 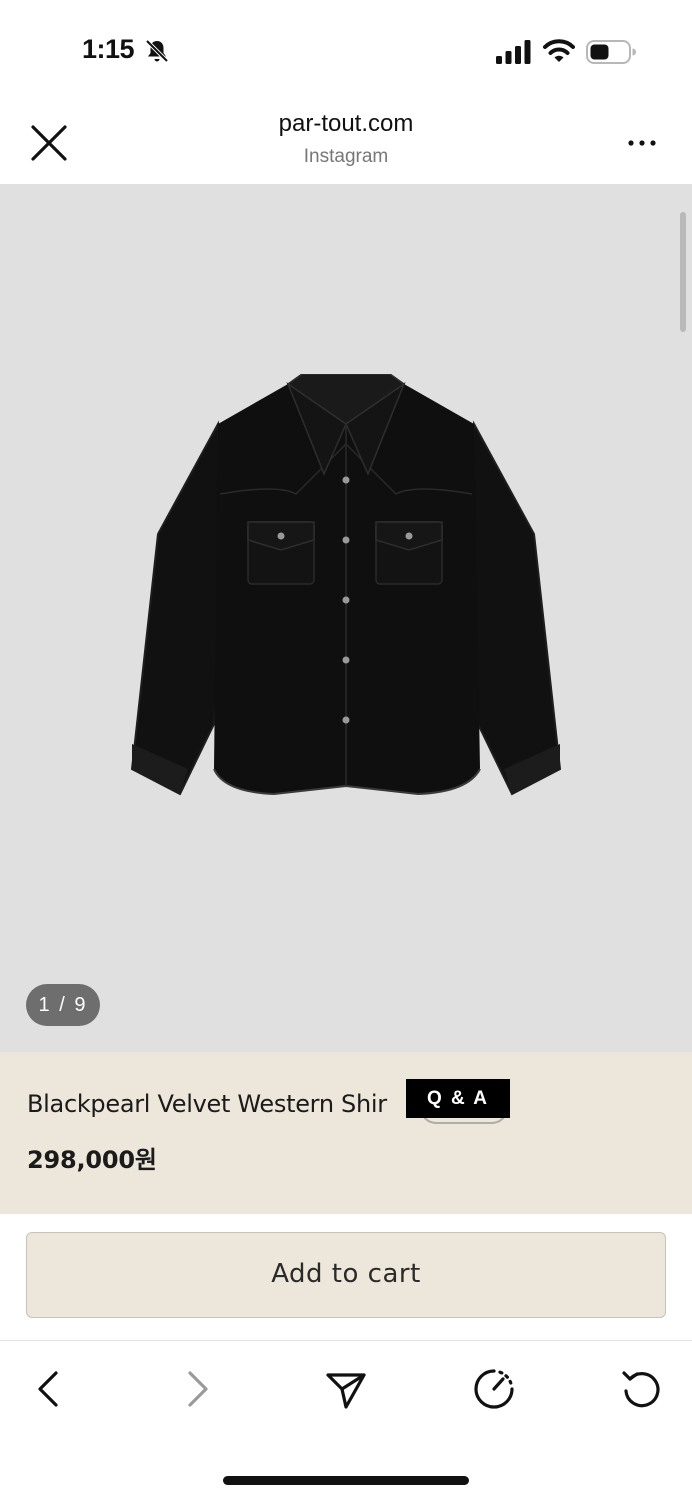 I want to click on browser-header: par-tout.com Instagram, so click(x=346, y=142).